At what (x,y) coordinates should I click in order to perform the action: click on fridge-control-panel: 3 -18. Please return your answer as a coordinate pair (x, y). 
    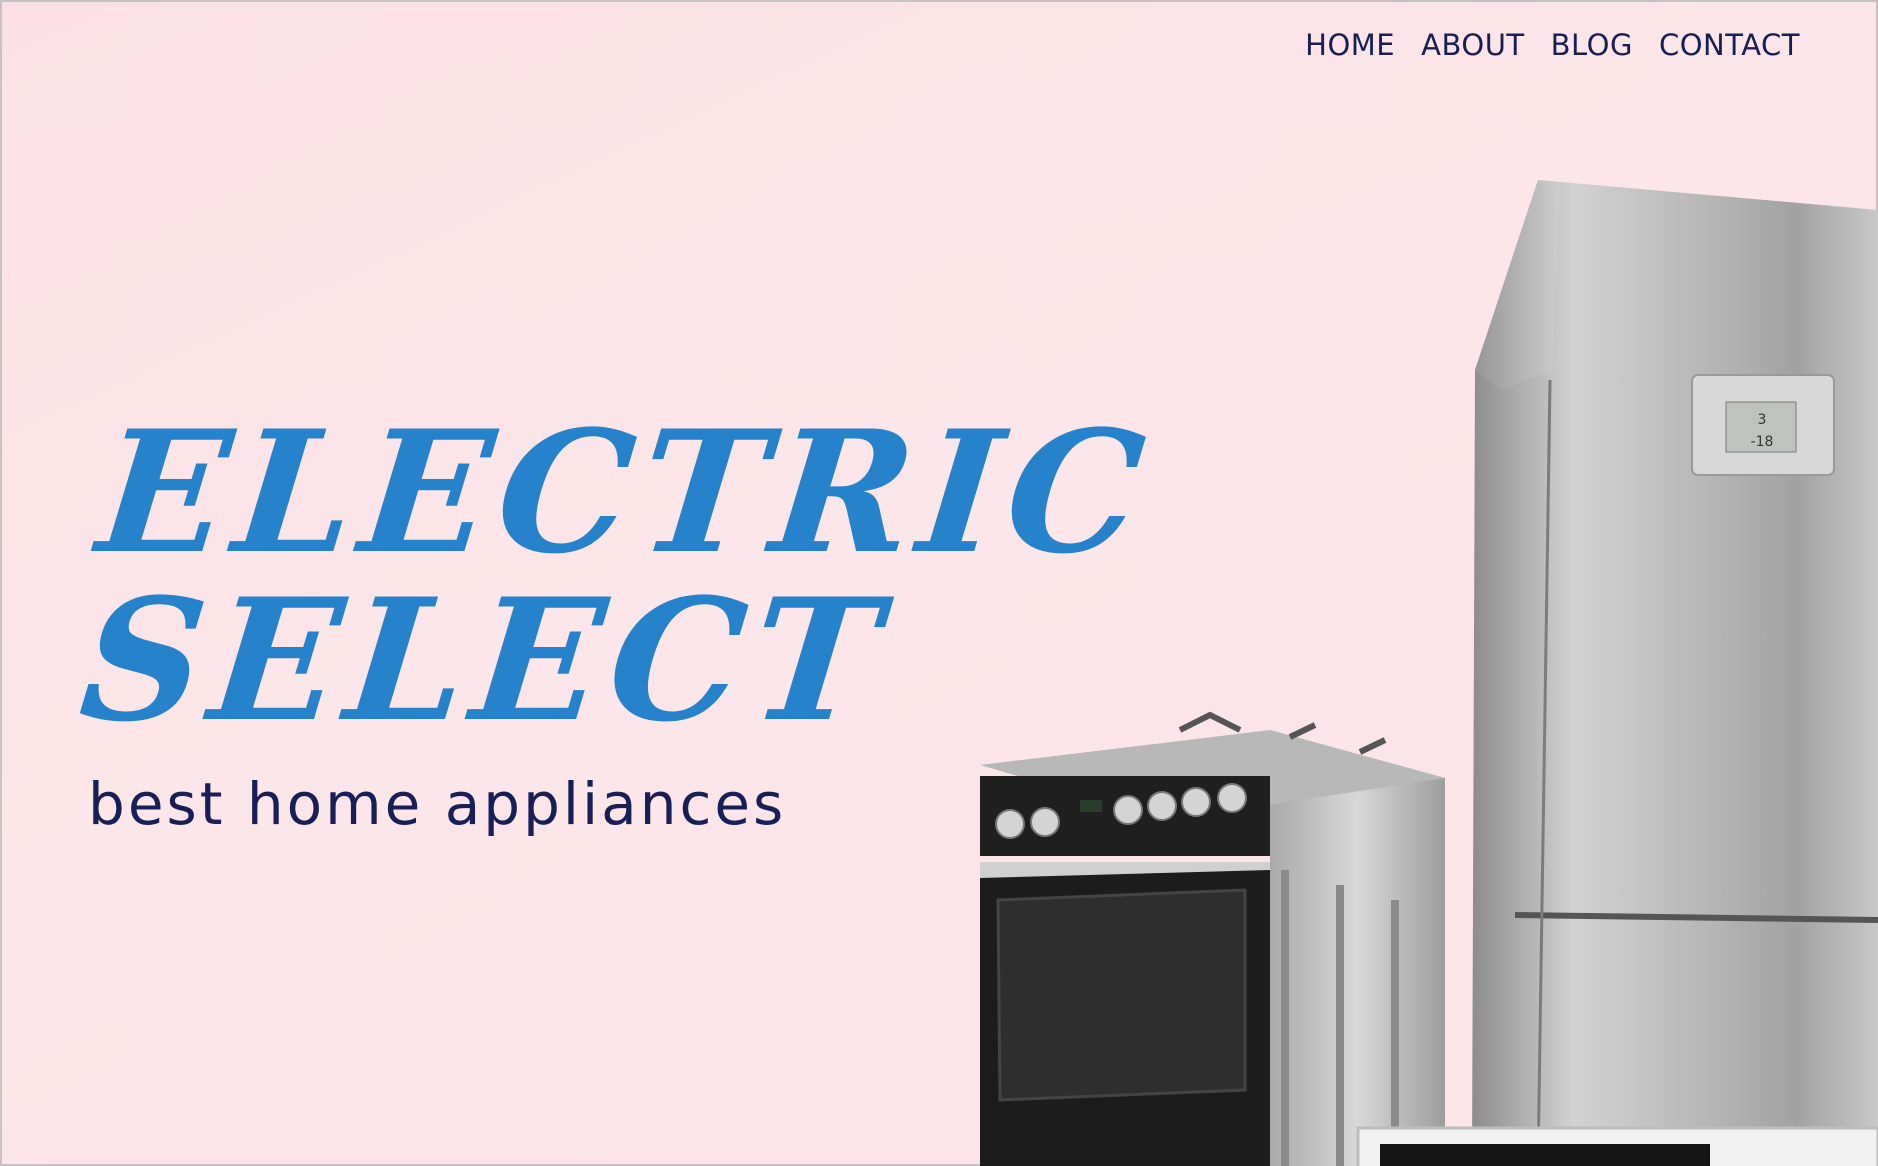
    Looking at the image, I should click on (1763, 425).